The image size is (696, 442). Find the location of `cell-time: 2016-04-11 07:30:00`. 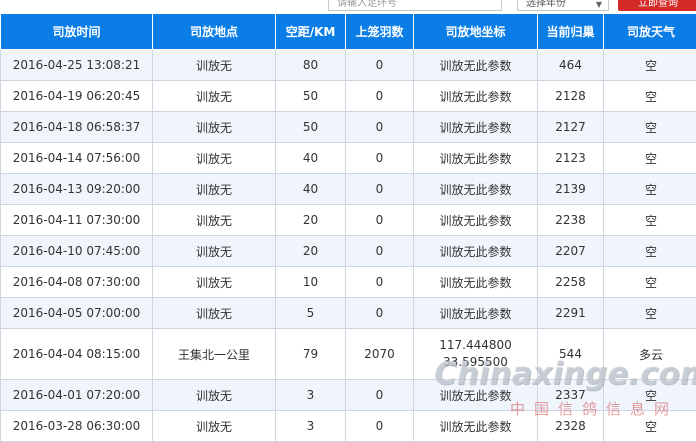

cell-time: 2016-04-11 07:30:00 is located at coordinates (77, 220).